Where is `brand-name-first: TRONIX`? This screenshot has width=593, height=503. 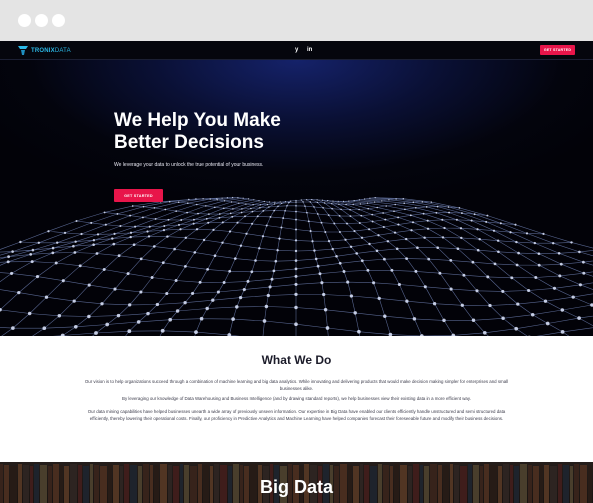
brand-name-first: TRONIX is located at coordinates (43, 50).